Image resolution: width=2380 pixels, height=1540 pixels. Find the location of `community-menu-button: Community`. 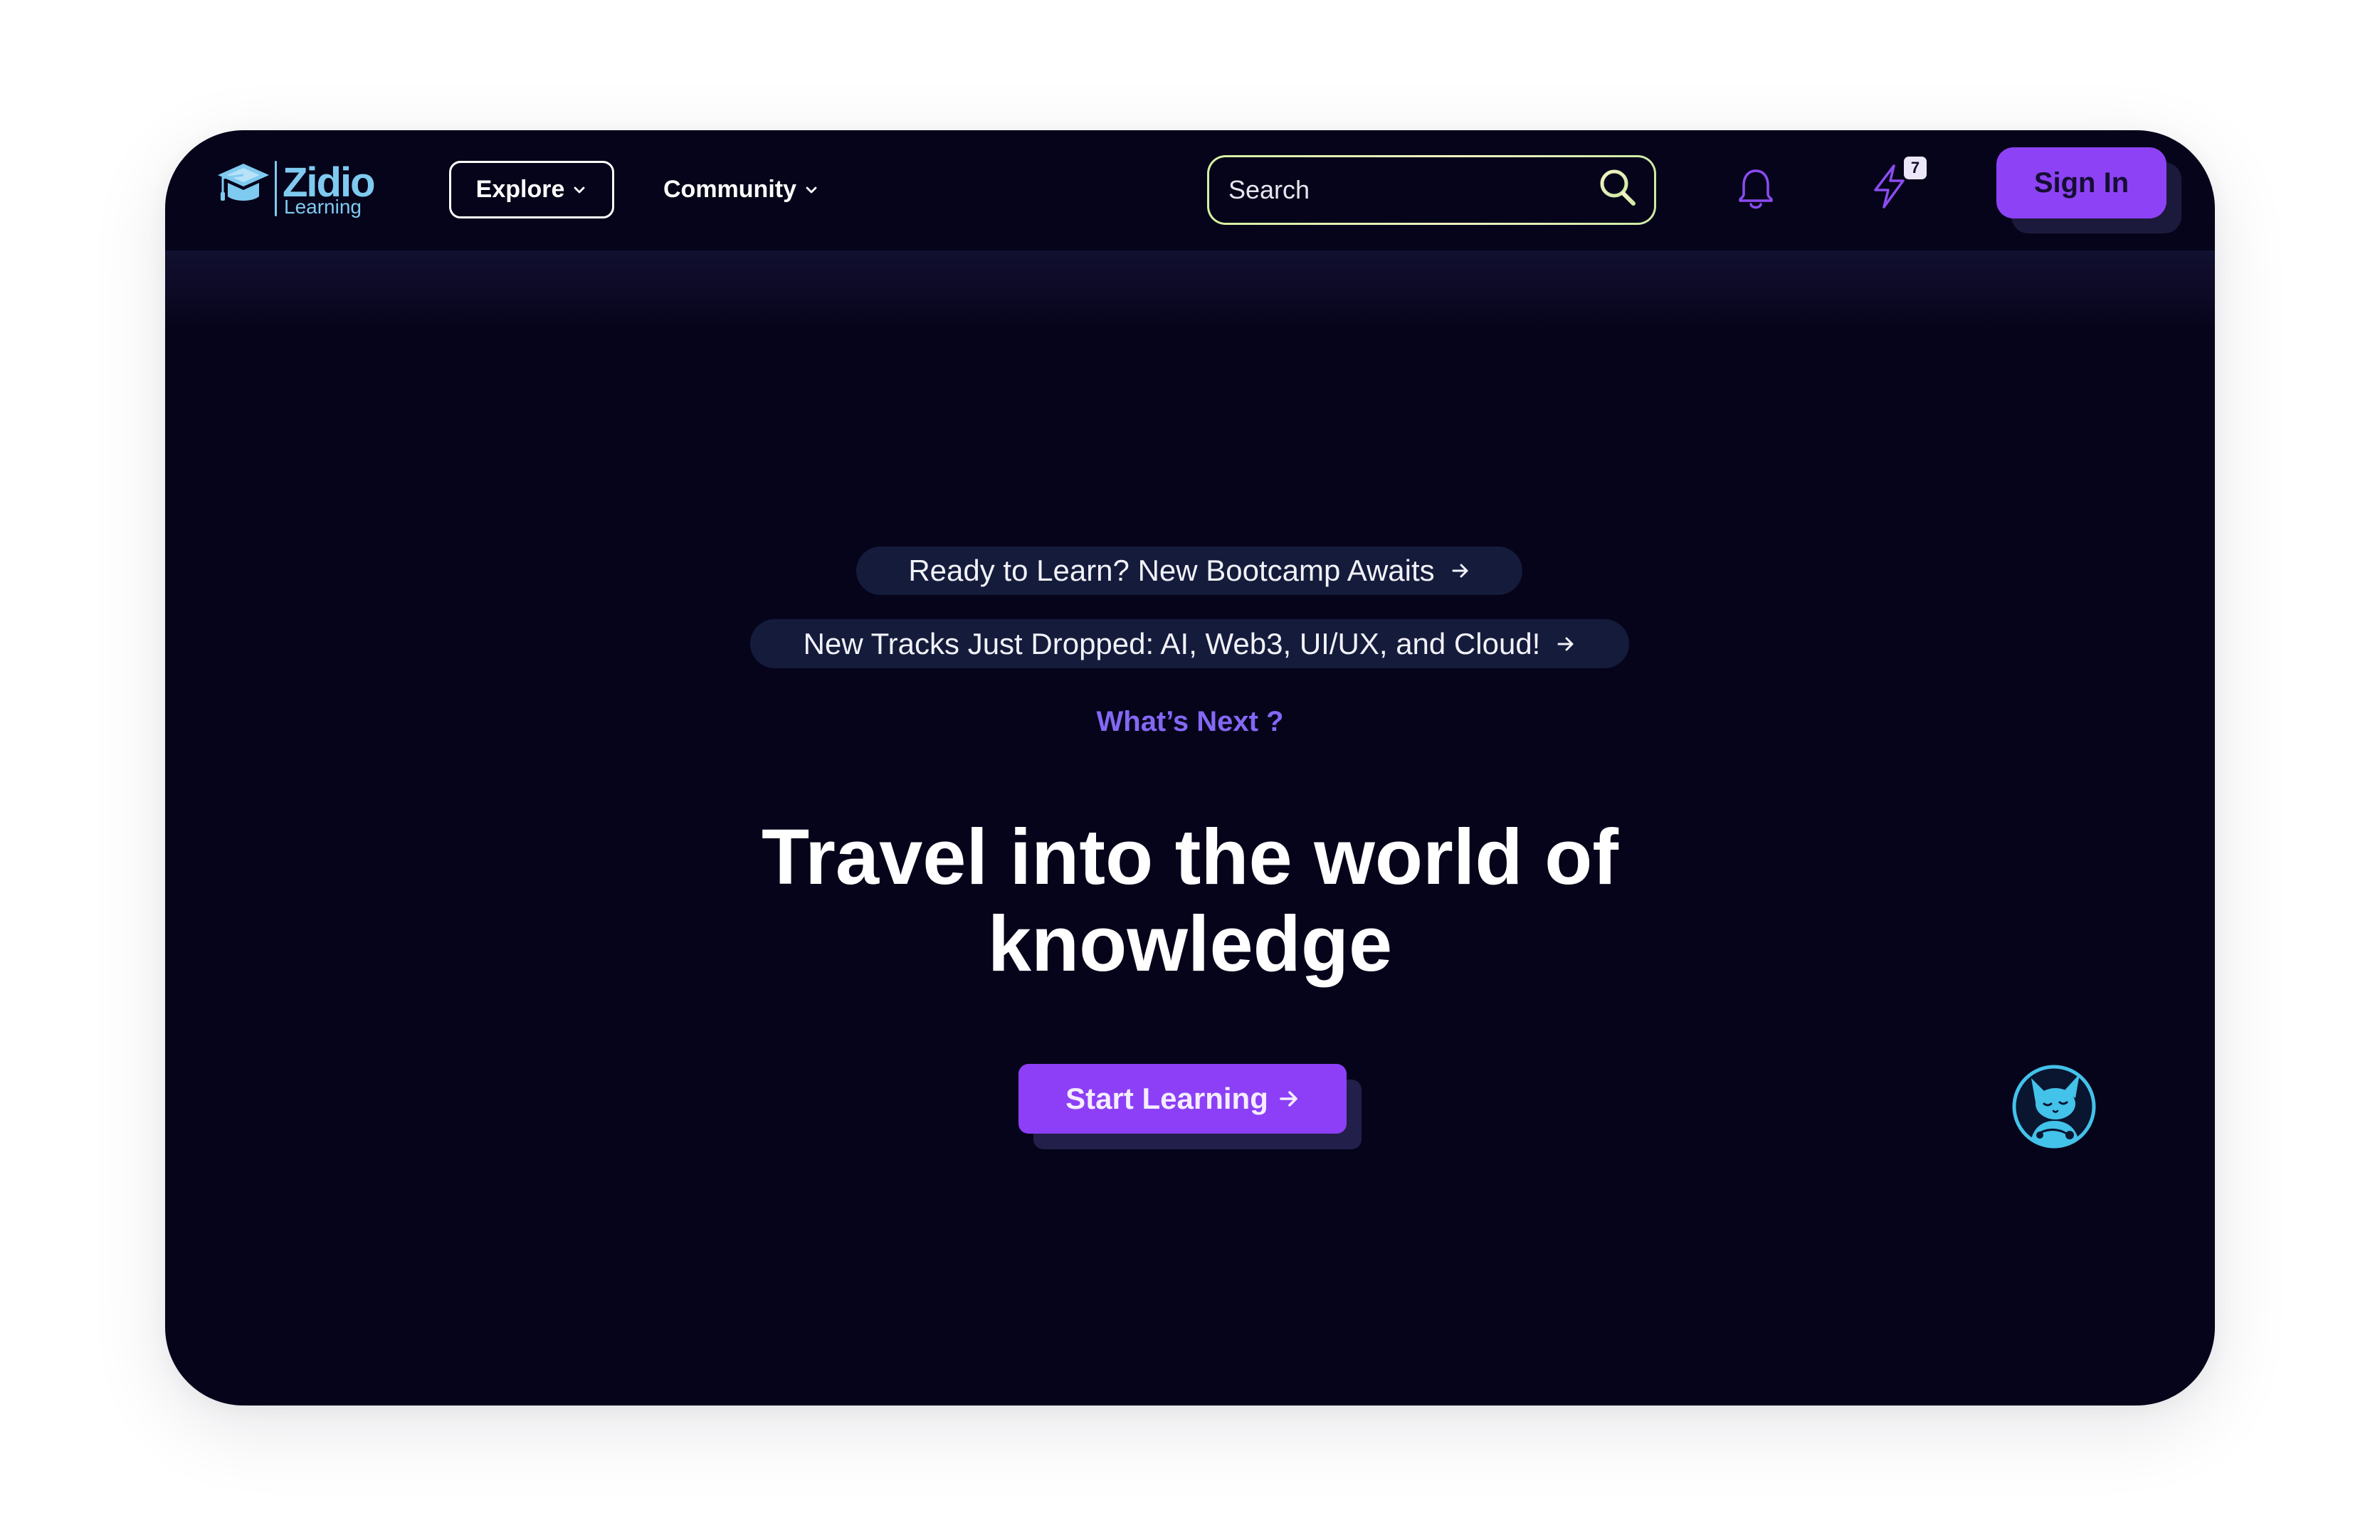

community-menu-button: Community is located at coordinates (741, 189).